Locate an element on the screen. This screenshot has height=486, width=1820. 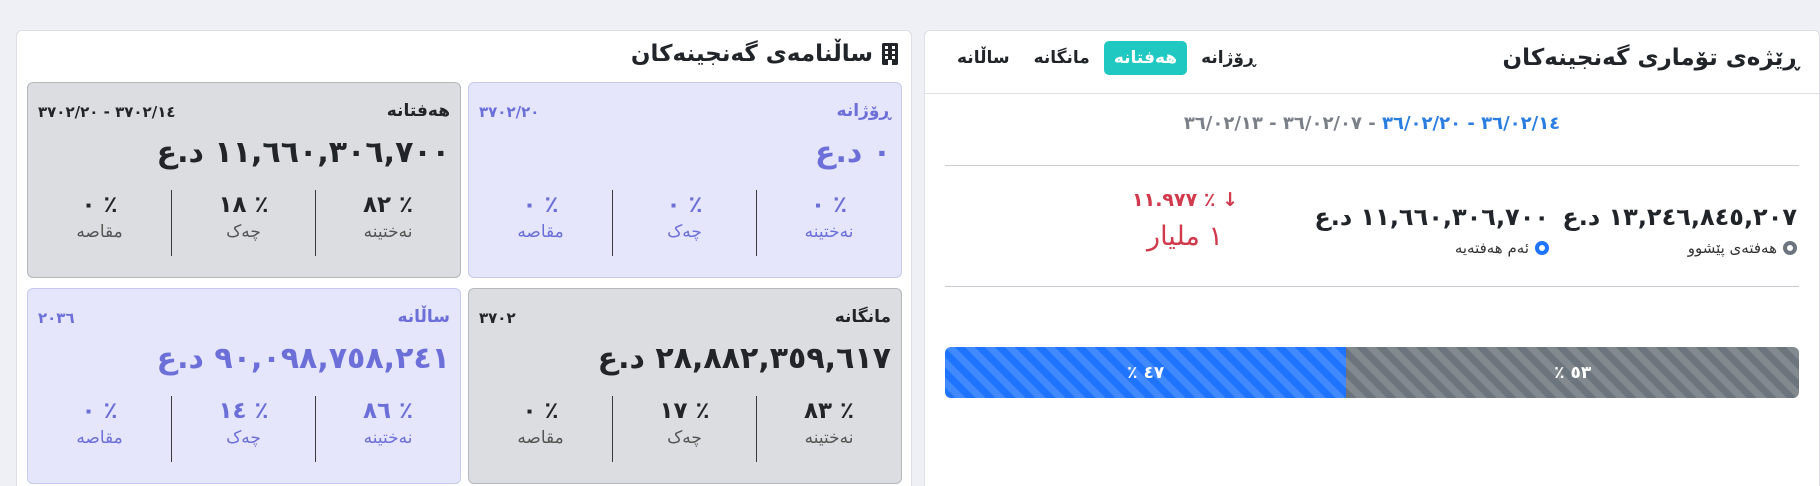
current-legend: ئەم هەفتەیە is located at coordinates (1431, 248).